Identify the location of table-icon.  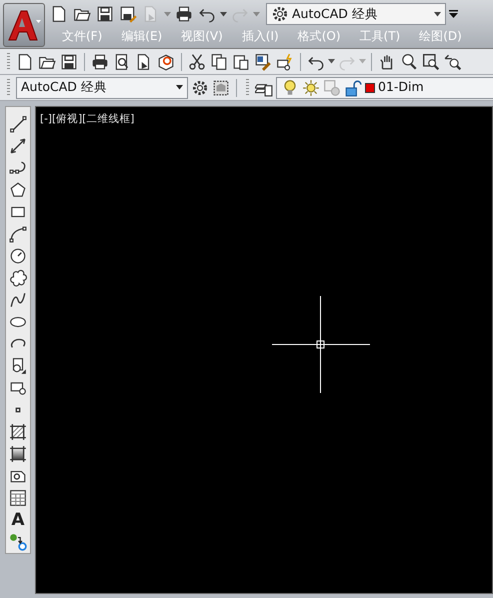
(18, 498).